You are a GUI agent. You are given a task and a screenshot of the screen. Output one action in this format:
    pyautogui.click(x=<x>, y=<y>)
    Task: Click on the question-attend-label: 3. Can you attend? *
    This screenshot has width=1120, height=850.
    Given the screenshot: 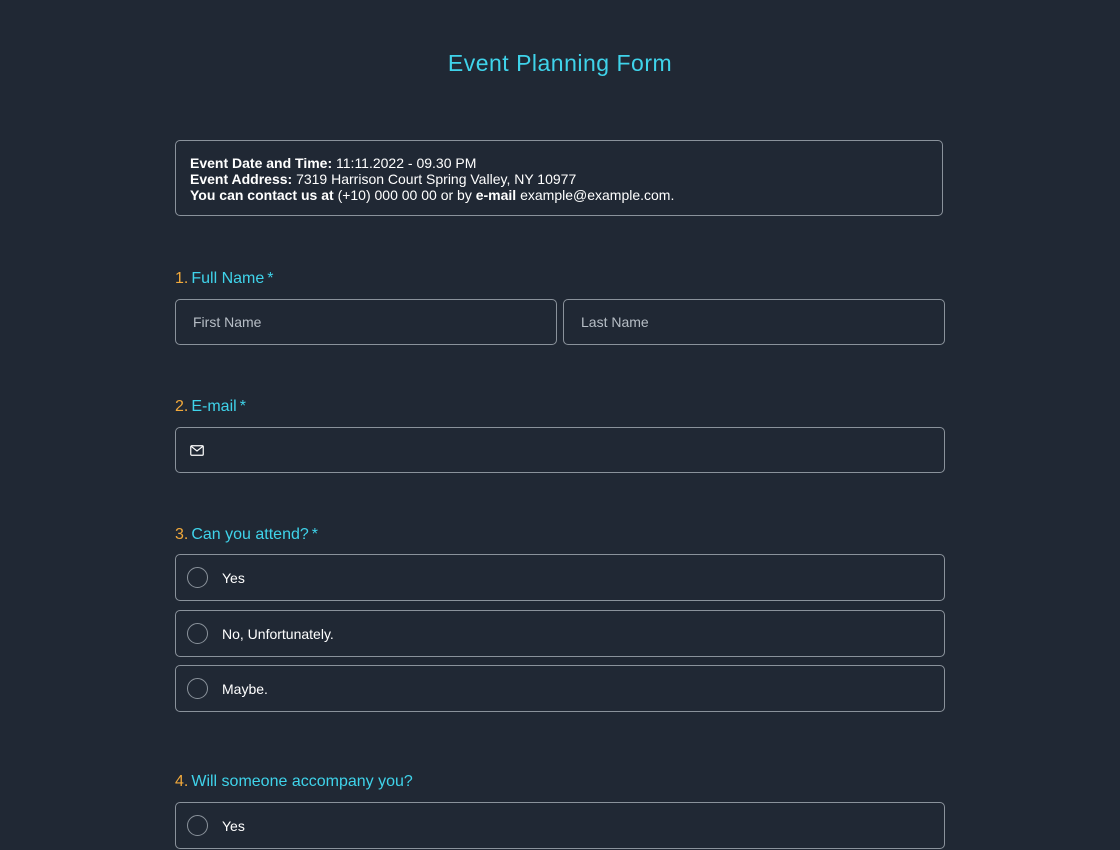 What is the action you would take?
    pyautogui.click(x=246, y=535)
    